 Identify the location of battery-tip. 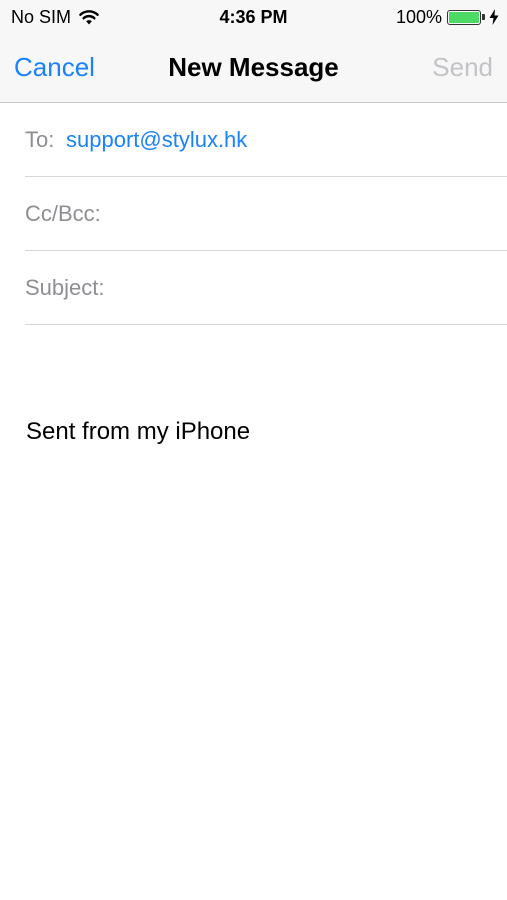
(483, 16).